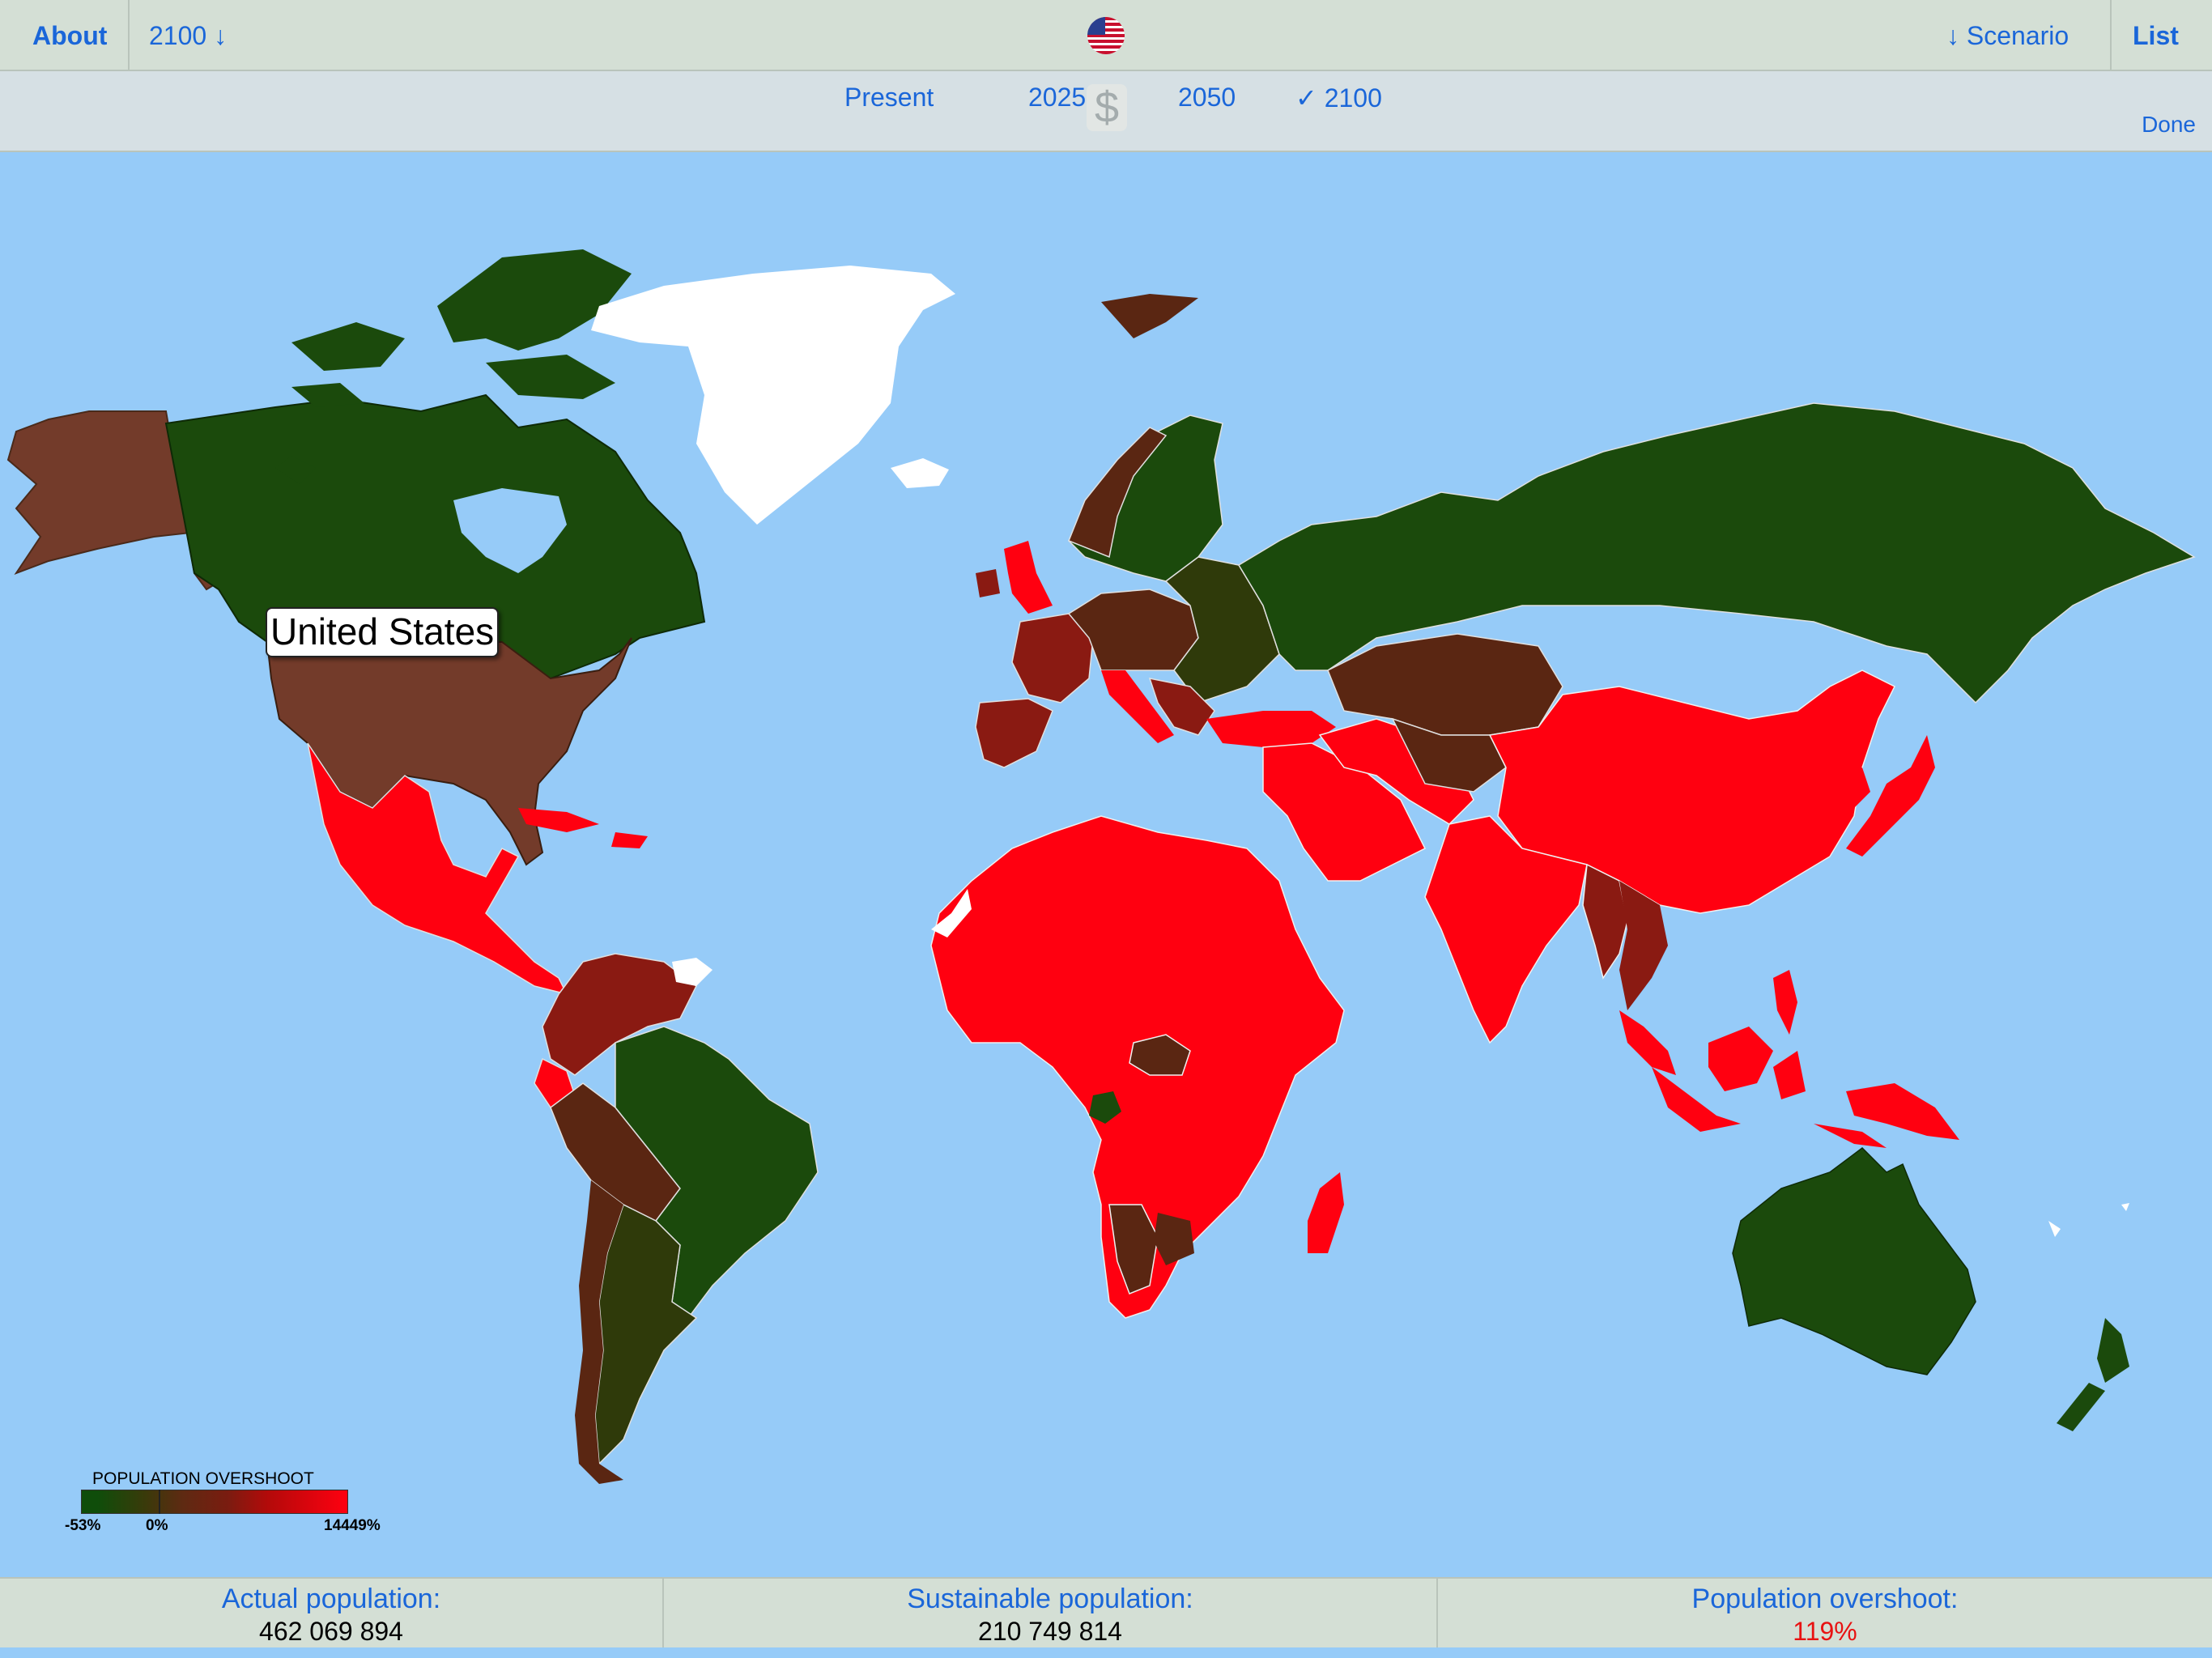 This screenshot has width=2212, height=1658. What do you see at coordinates (215, 1502) in the screenshot?
I see `legend-color-scale` at bounding box center [215, 1502].